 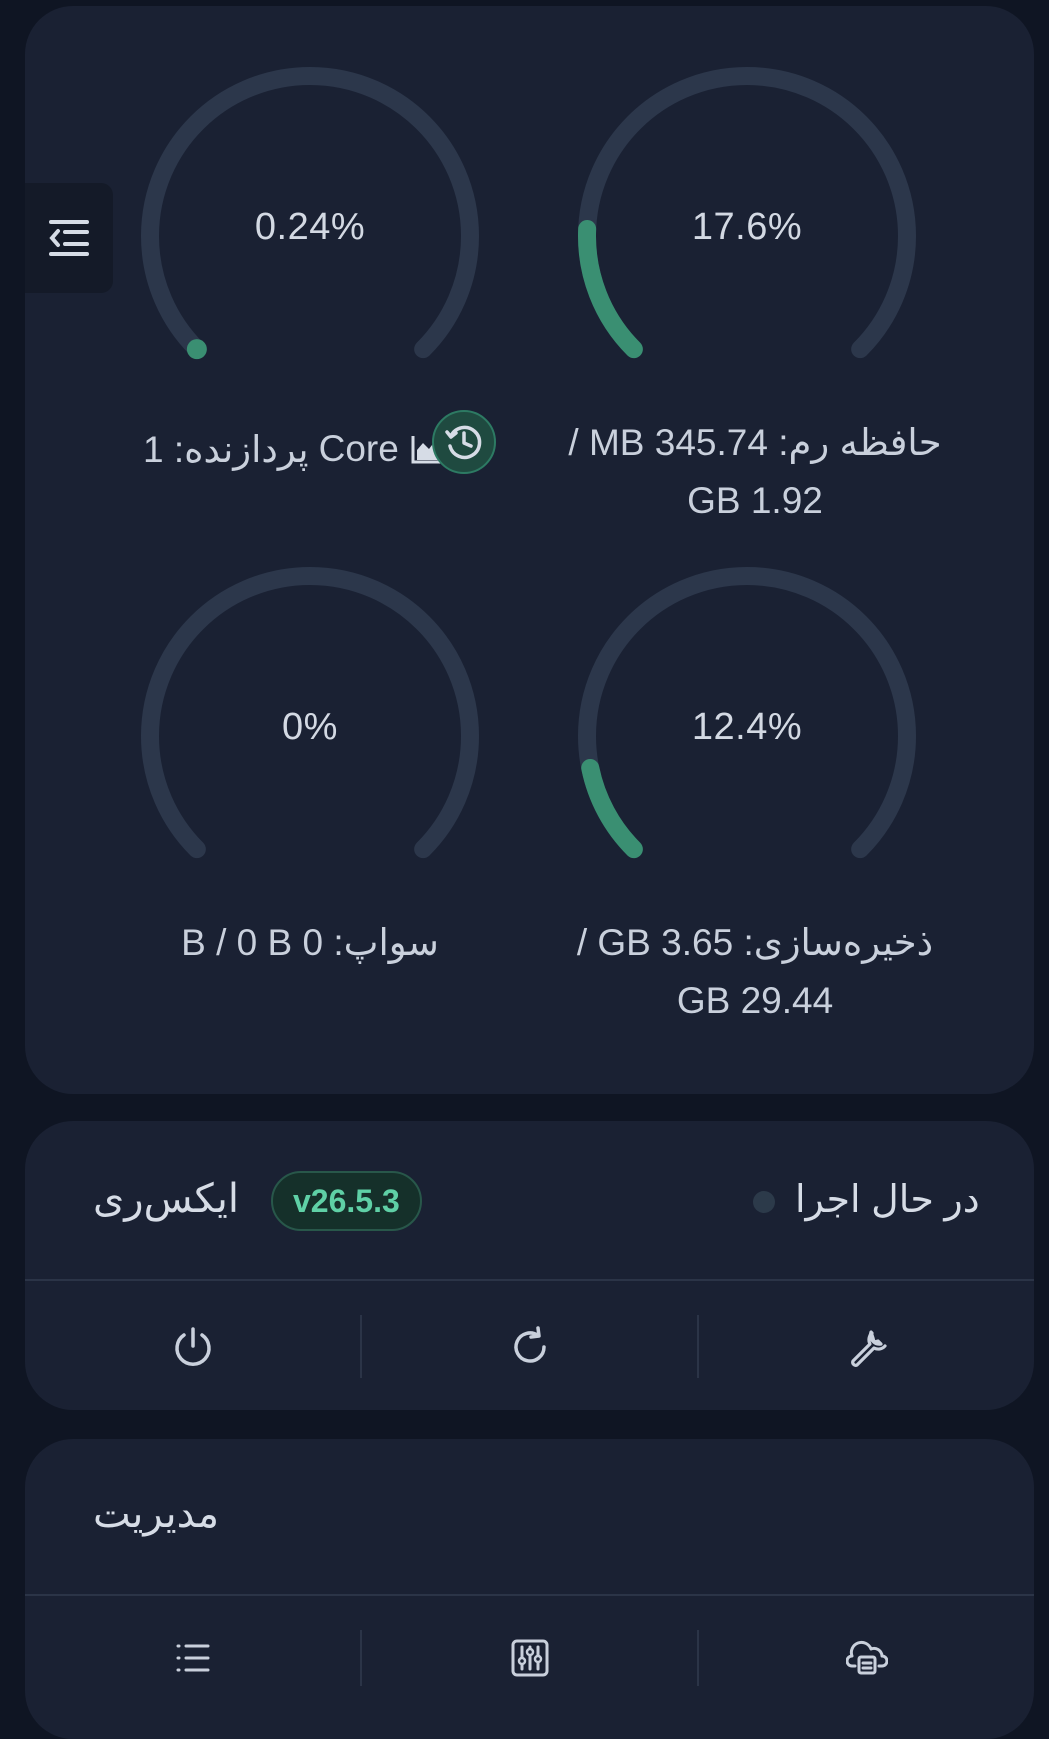 I want to click on ram-info: حافظه رم: 345.74 MB / 1.92 GB, so click(x=755, y=472).